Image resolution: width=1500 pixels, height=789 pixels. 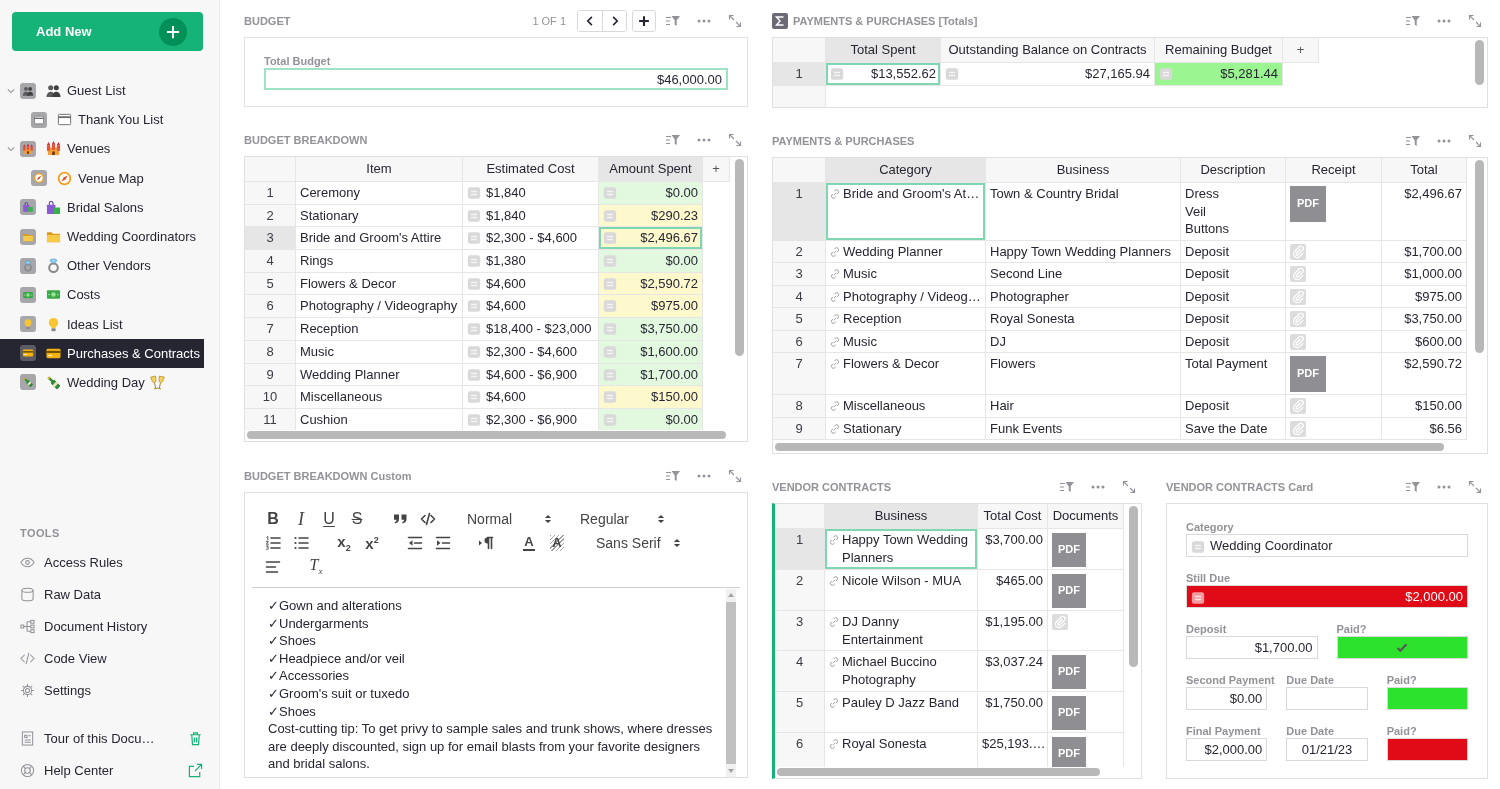 I want to click on superscript-button: x$^{2}$, so click(x=372, y=543).